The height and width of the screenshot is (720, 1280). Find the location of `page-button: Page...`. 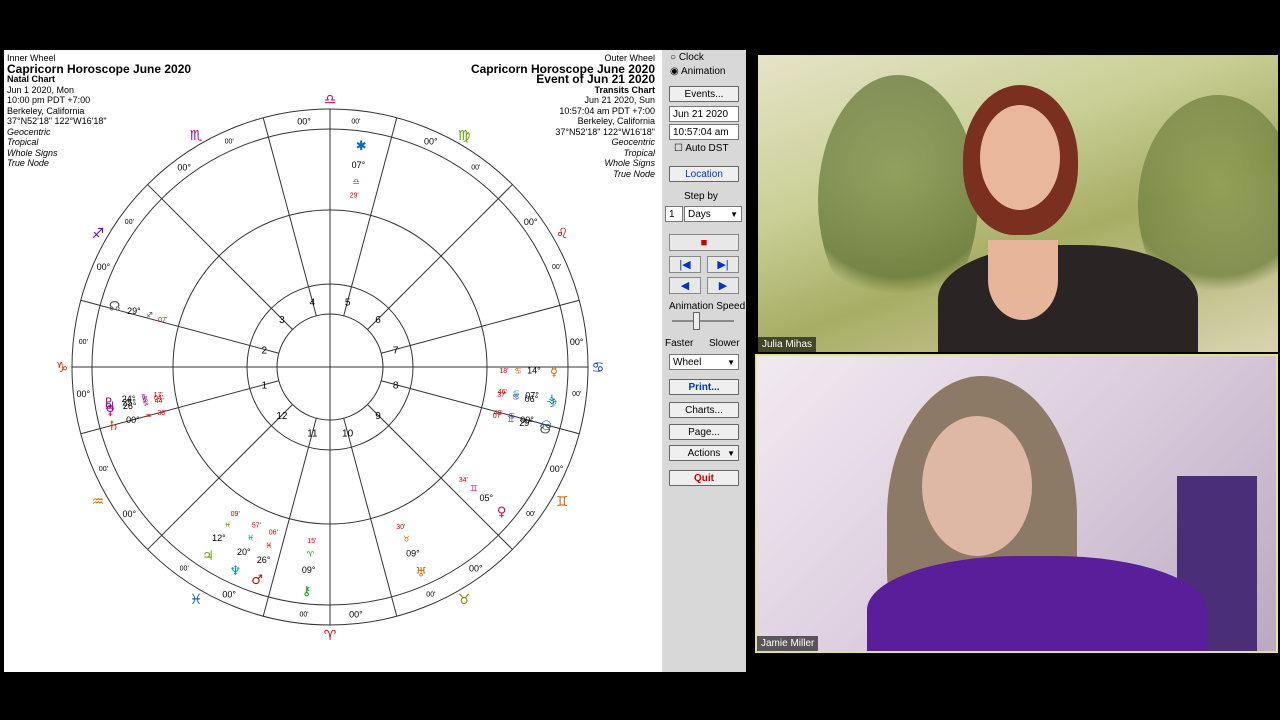

page-button: Page... is located at coordinates (704, 432).